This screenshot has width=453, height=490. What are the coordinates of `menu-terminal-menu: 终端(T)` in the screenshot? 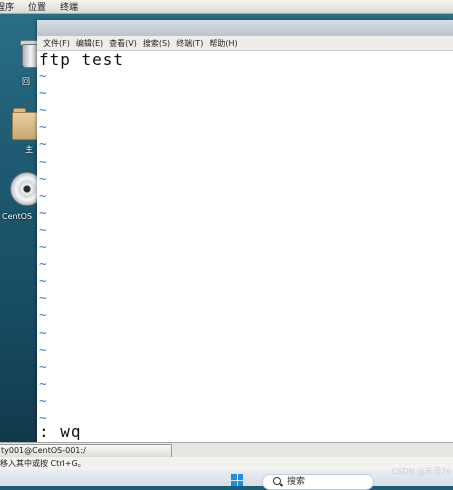 It's located at (189, 43).